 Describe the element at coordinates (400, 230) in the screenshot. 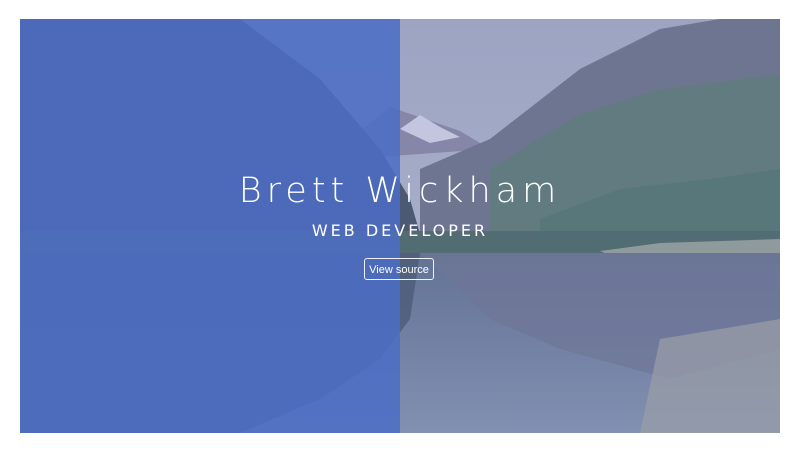

I see `hero-role-subtitle: WEB DEVELOPER` at that location.